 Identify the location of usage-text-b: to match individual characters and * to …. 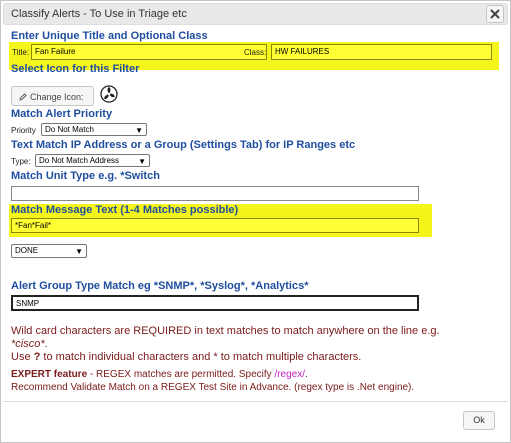
(201, 357).